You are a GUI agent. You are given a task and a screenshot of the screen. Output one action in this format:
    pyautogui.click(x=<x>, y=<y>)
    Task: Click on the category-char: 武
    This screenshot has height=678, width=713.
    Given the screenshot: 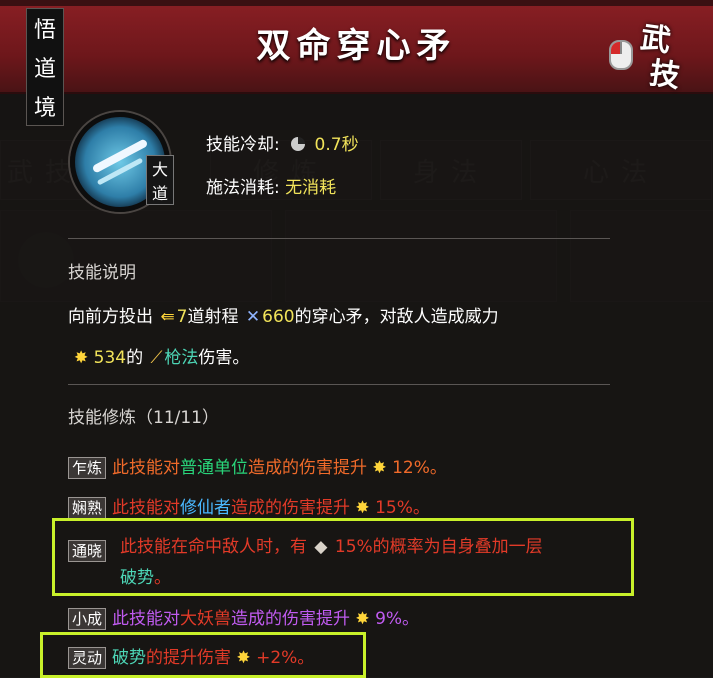 What is the action you would take?
    pyautogui.click(x=655, y=40)
    